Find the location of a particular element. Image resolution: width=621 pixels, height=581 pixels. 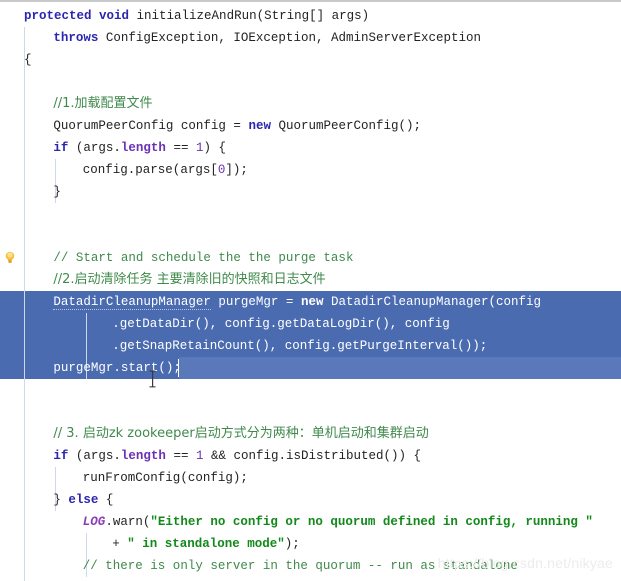

code-line-text: runFromConfig(config); is located at coordinates (165, 478).